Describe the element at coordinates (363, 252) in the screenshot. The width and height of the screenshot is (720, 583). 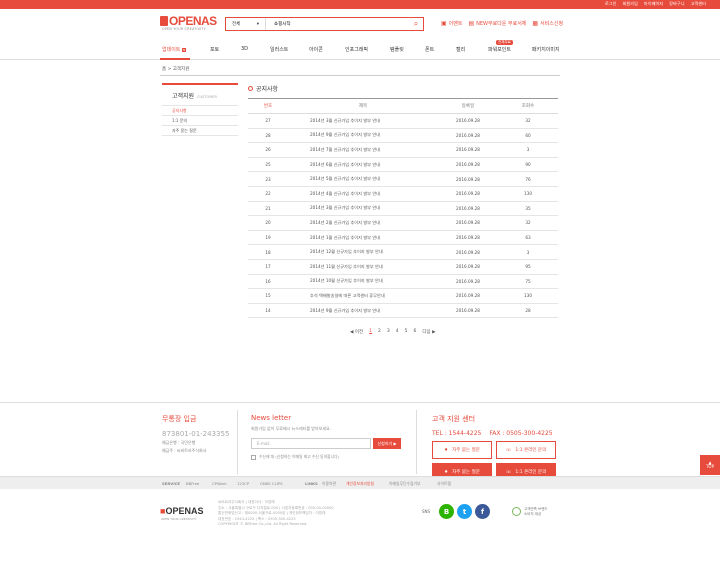
I see `row-subject: 2014년 12월 신규가입 추이지 발부 안내` at that location.